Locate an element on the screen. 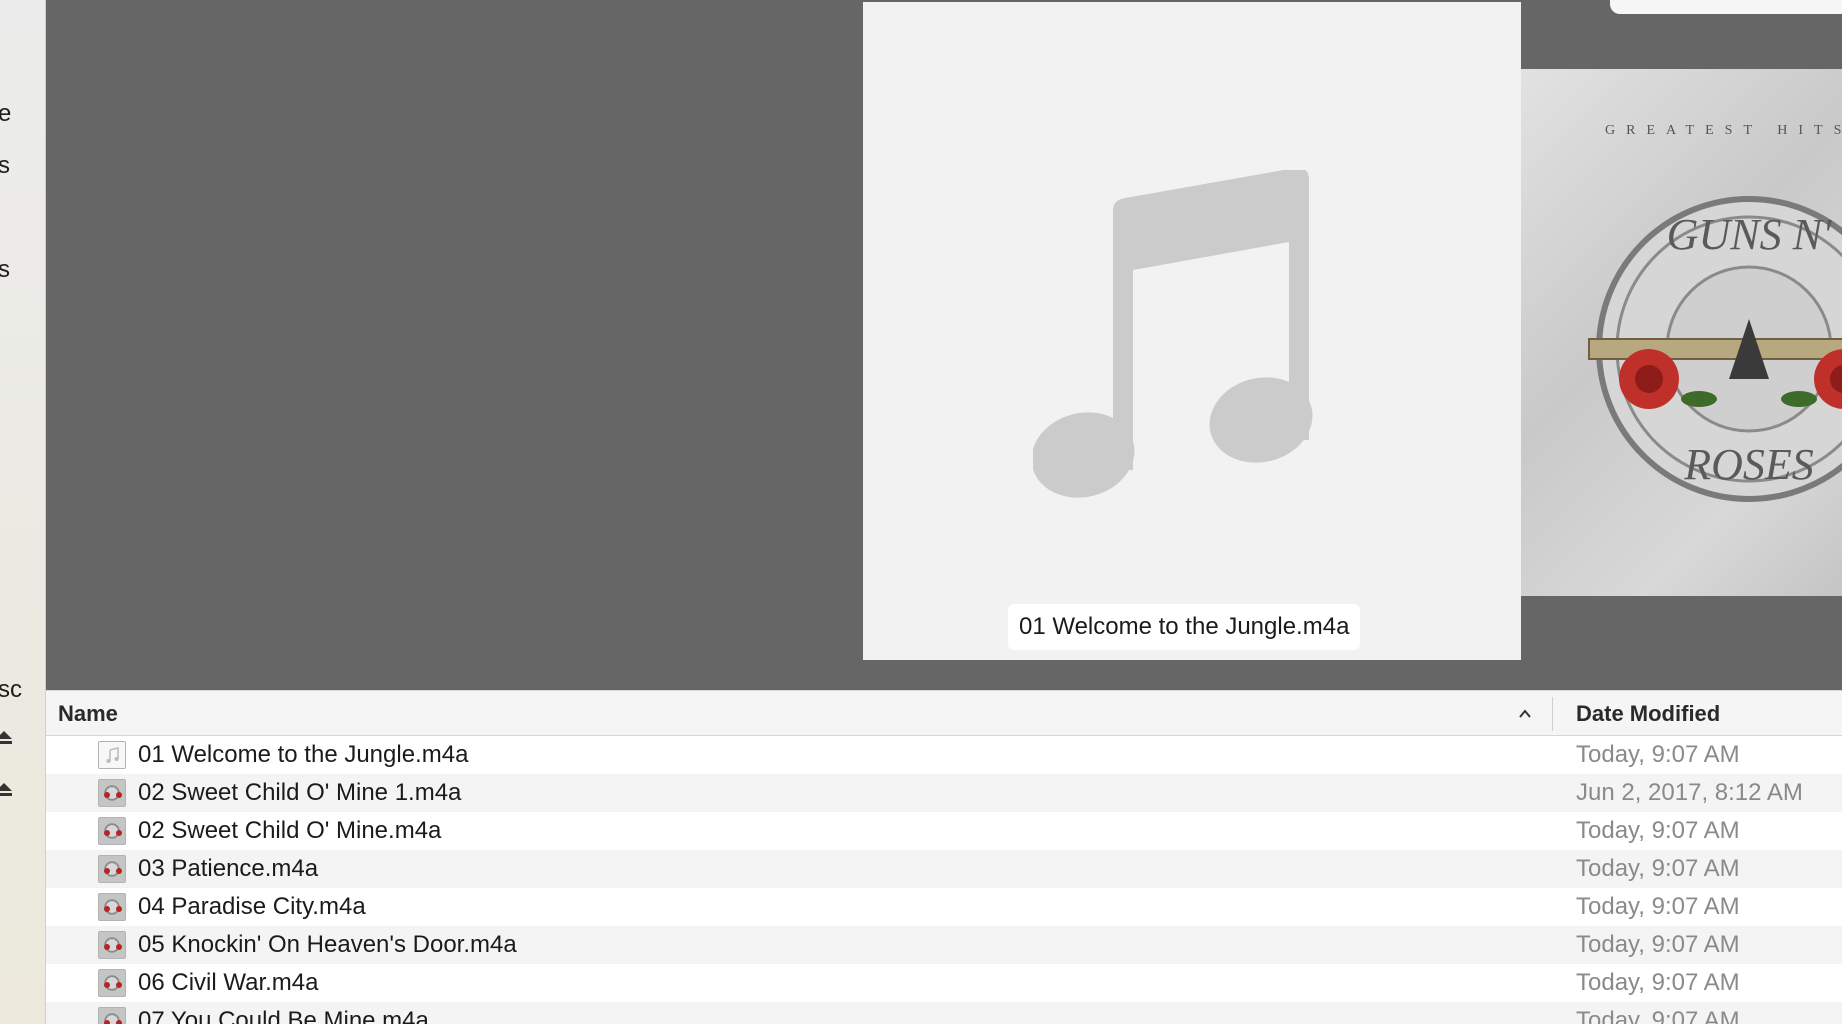 The height and width of the screenshot is (1024, 1842). file-name: 07 You Could Be Mine.m4a is located at coordinates (283, 1015).